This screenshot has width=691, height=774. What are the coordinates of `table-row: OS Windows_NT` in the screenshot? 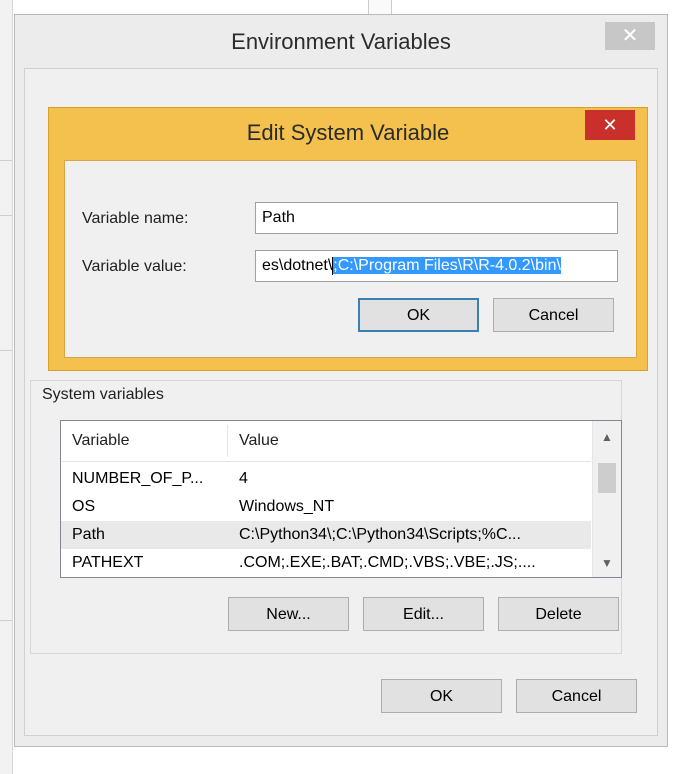 It's located at (326, 507).